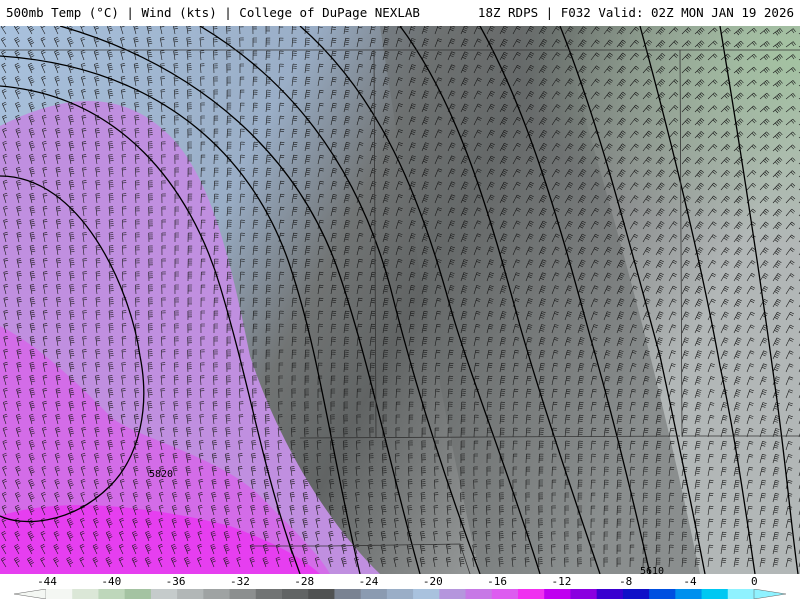  Describe the element at coordinates (690, 581) in the screenshot. I see `colorbar-tick-label: -4` at that location.